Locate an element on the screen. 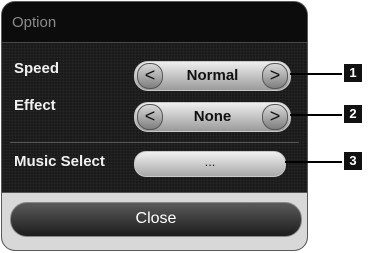 The width and height of the screenshot is (373, 253). speed-stepper: < Normal > is located at coordinates (212, 76).